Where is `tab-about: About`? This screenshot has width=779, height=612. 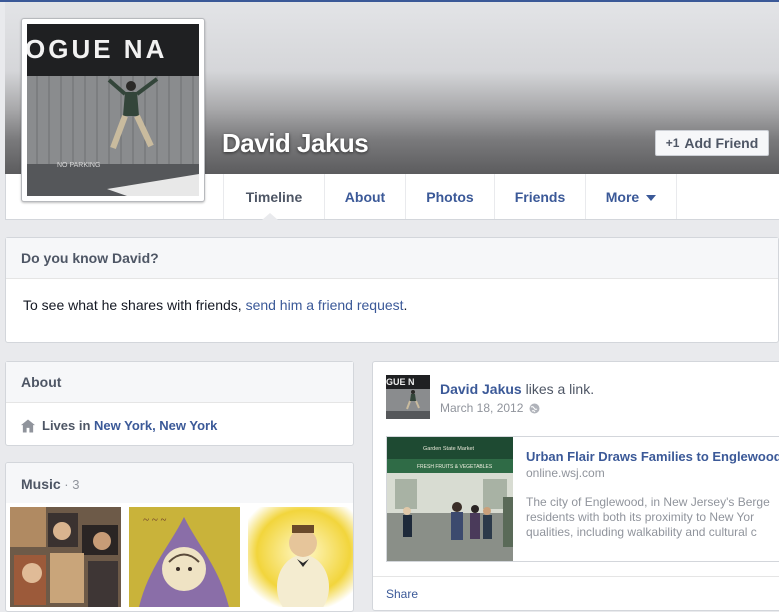 tab-about: About is located at coordinates (364, 196).